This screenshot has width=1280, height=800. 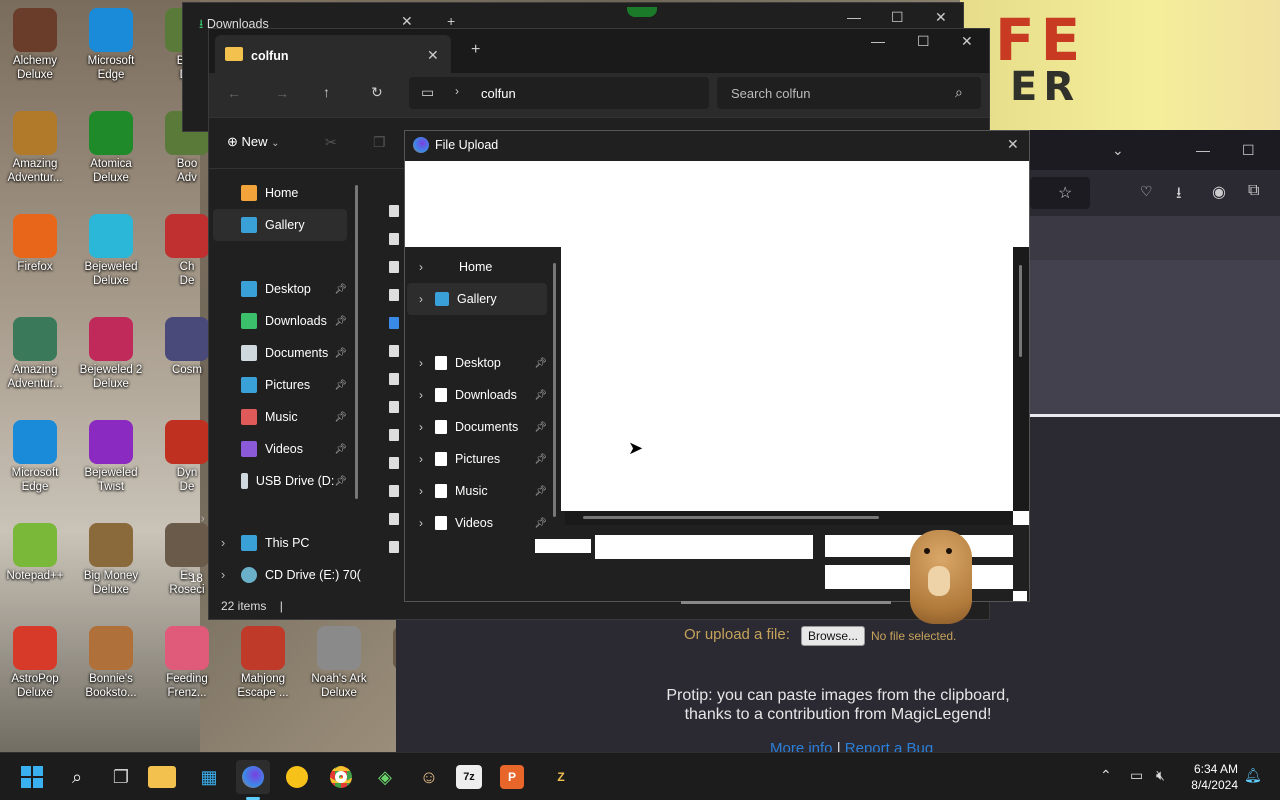 What do you see at coordinates (1253, 775) in the screenshot?
I see `notification-bell-icon: 🔔︎` at bounding box center [1253, 775].